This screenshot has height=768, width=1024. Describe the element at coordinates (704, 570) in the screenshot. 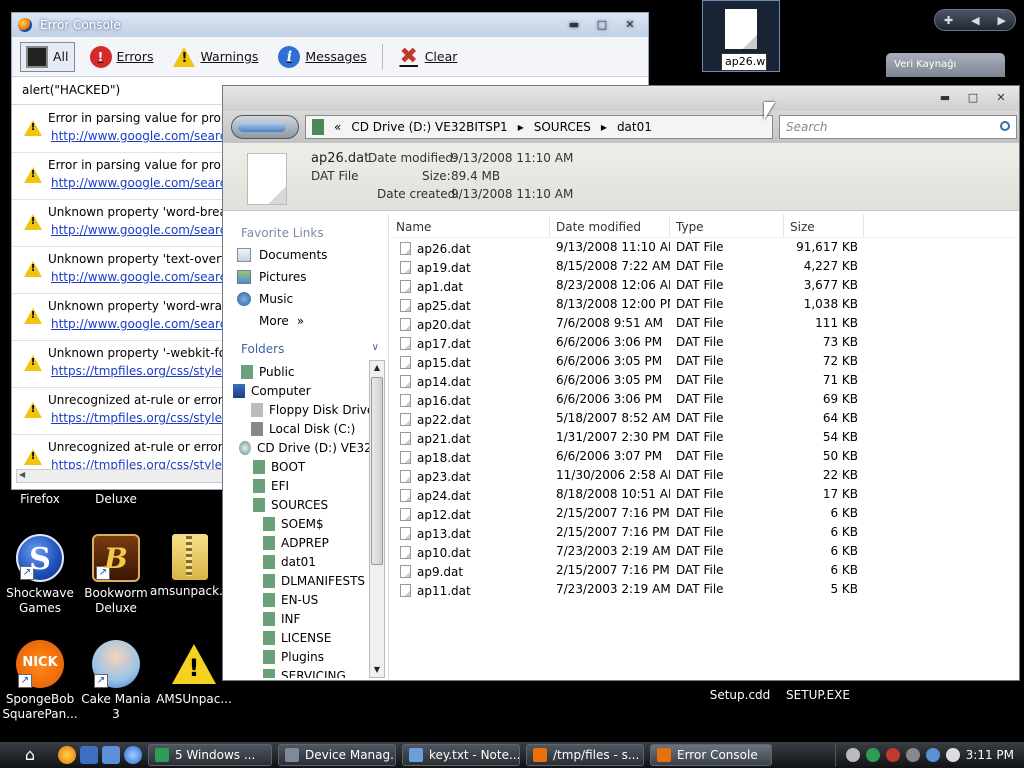

I see `table-row: ap9.dat 2/15/2007 7:16 PM DAT File 6 KB` at that location.